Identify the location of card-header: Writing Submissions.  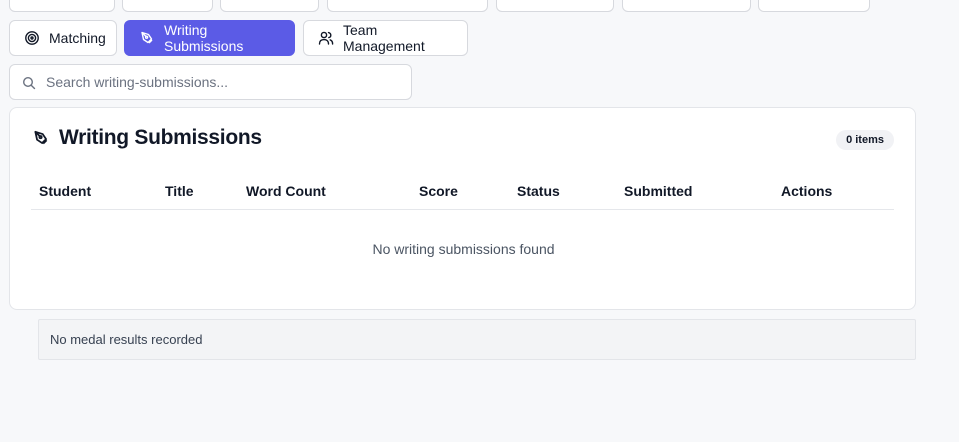
(147, 138).